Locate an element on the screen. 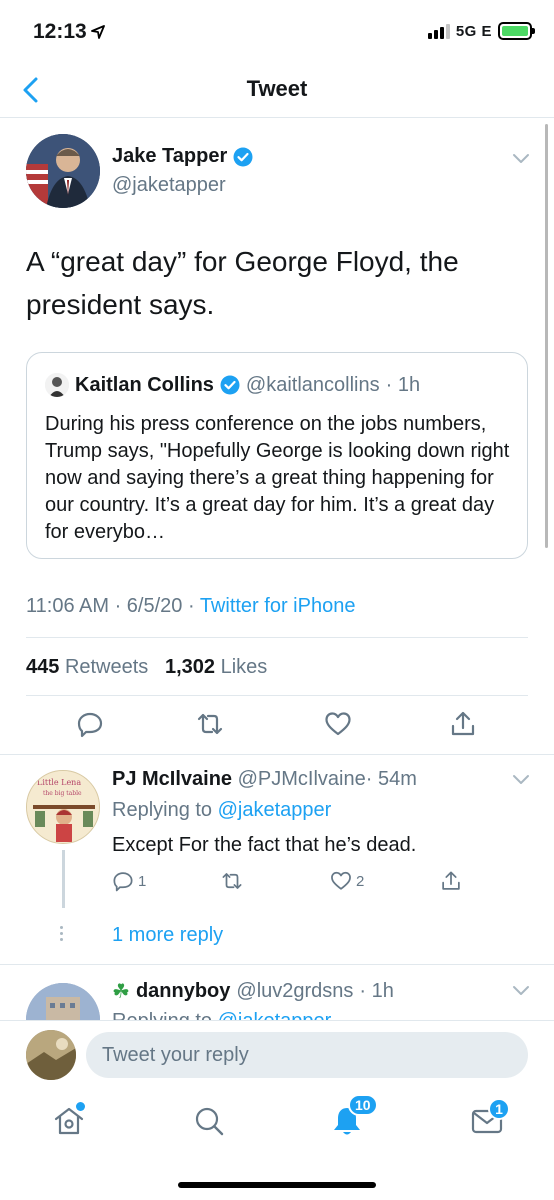 This screenshot has width=554, height=1200. likes-stat: 1,302 Likes is located at coordinates (216, 667).